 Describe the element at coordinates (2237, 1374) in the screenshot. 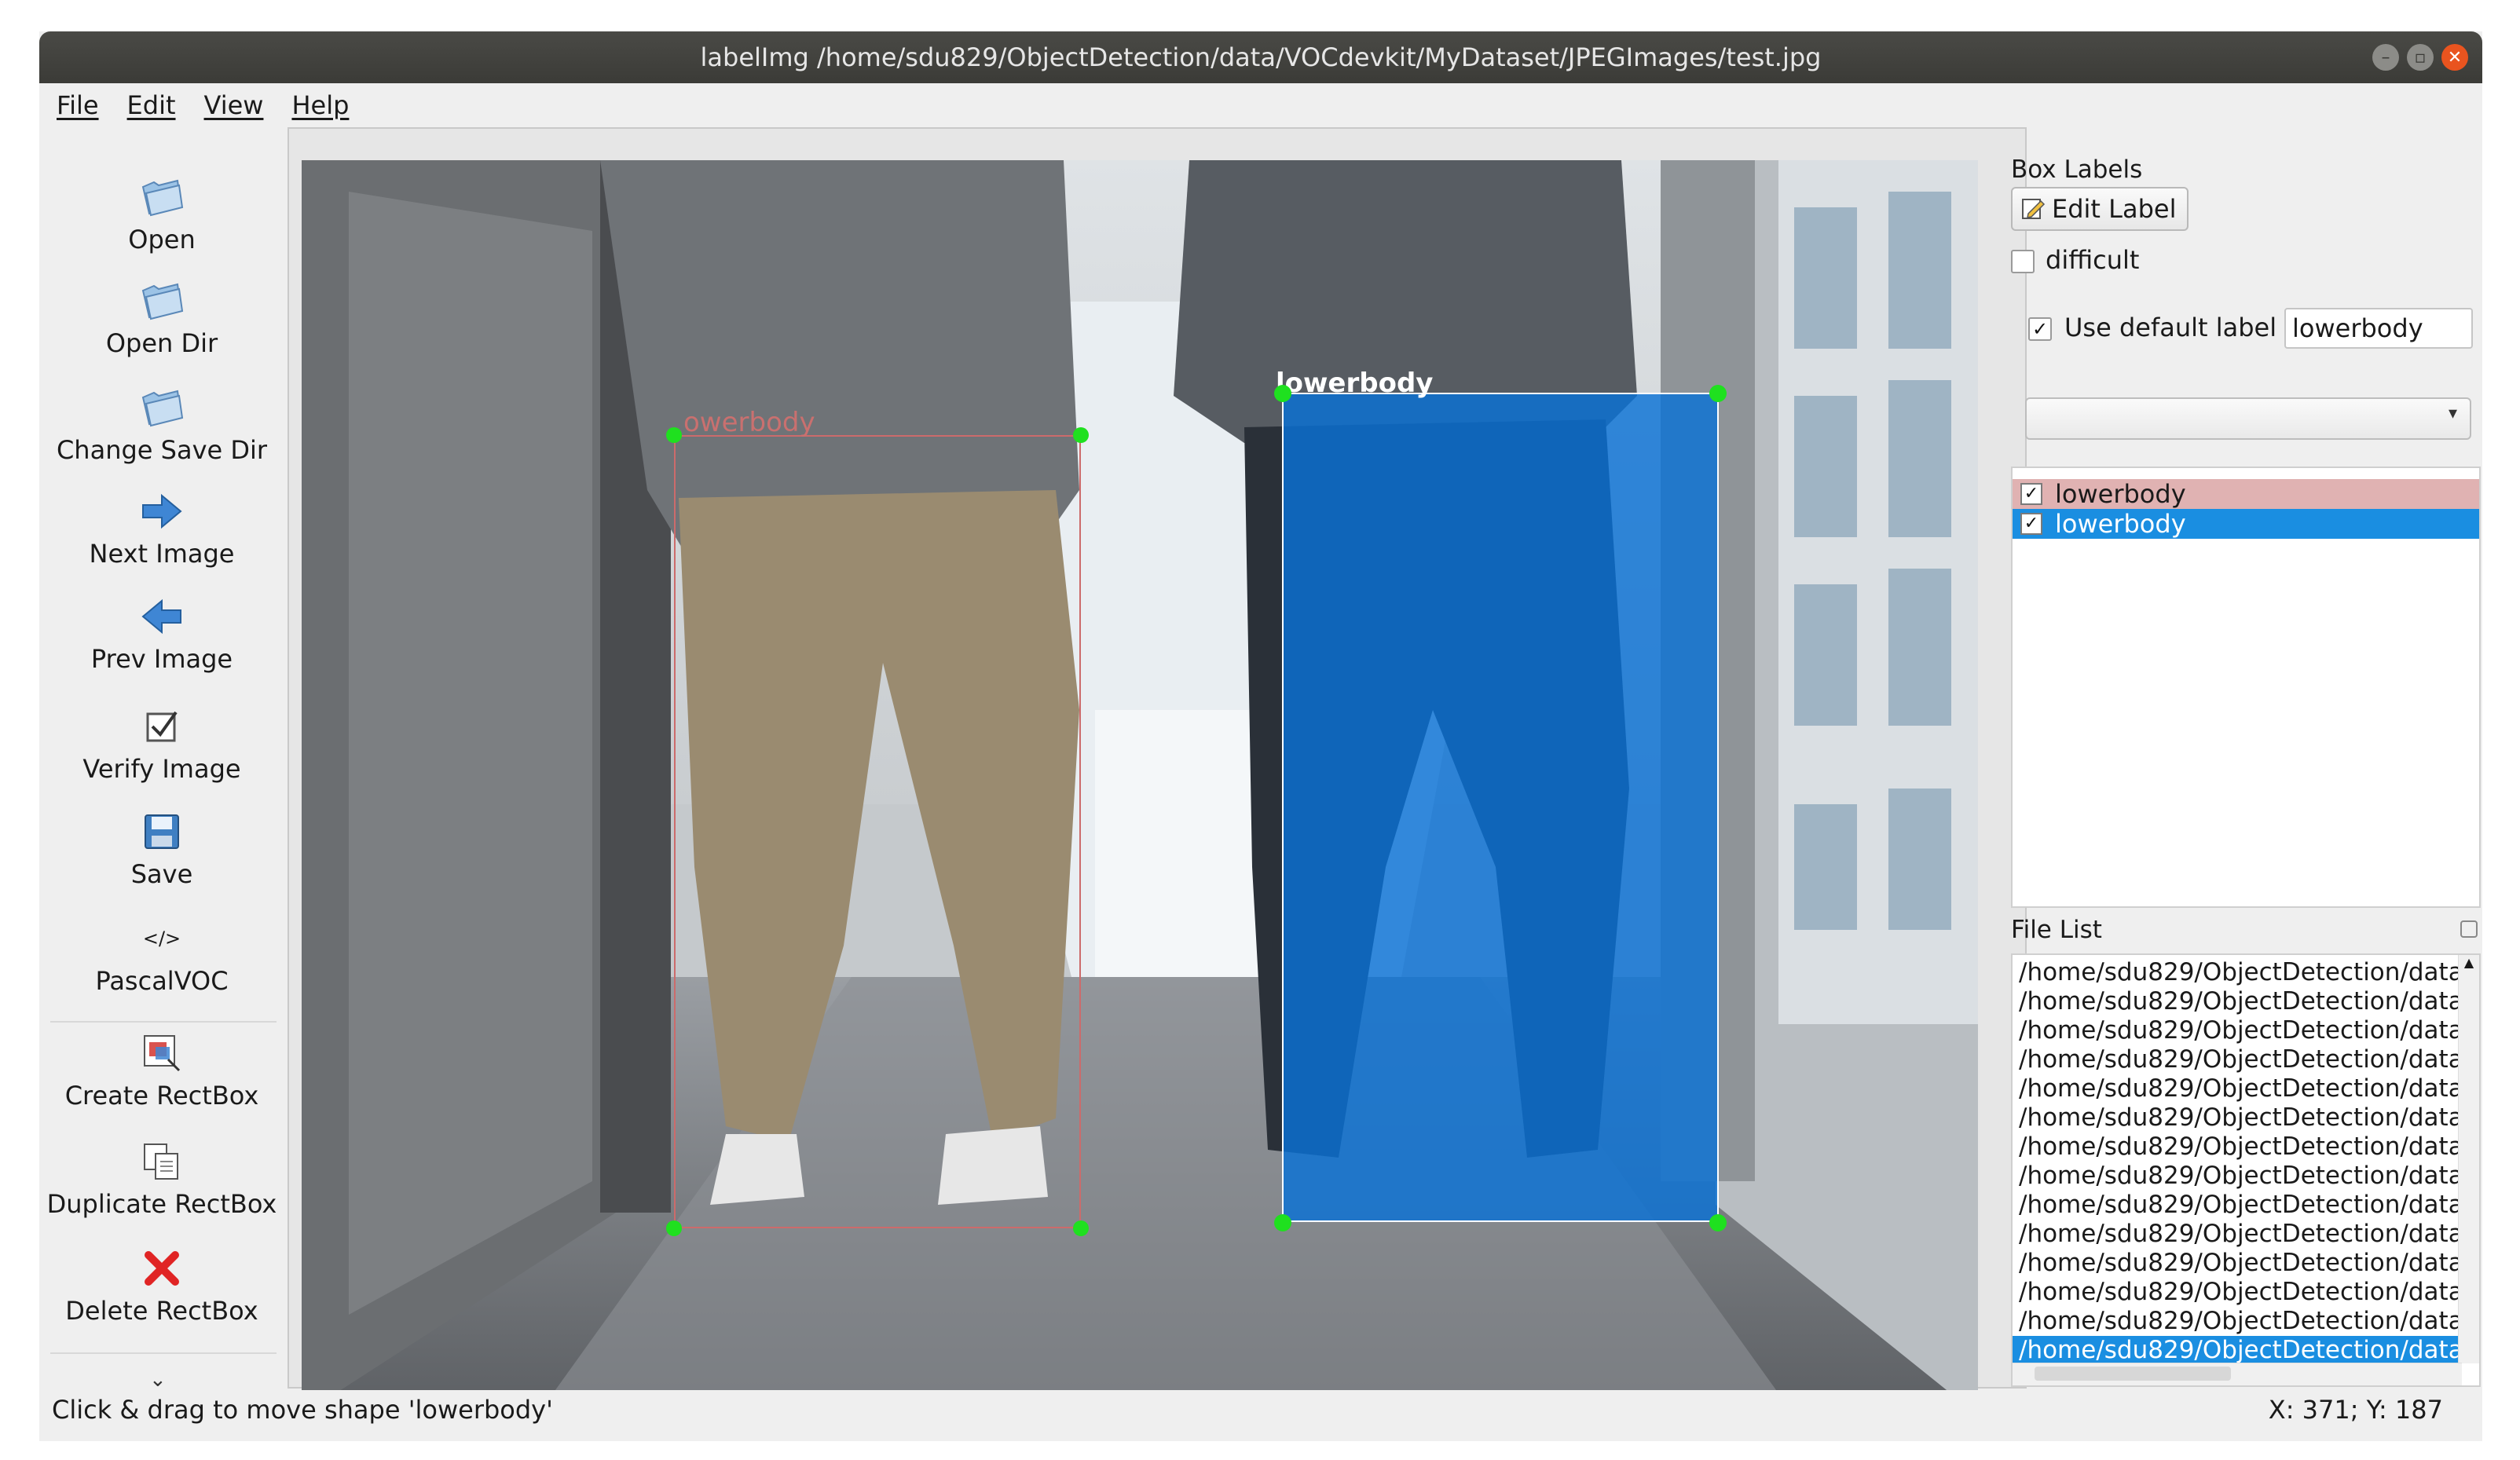

I see `file-list-horizontal-scrollbar` at that location.